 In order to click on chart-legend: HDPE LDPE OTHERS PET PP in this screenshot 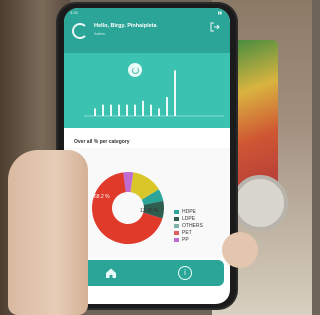, I will do `click(188, 225)`.